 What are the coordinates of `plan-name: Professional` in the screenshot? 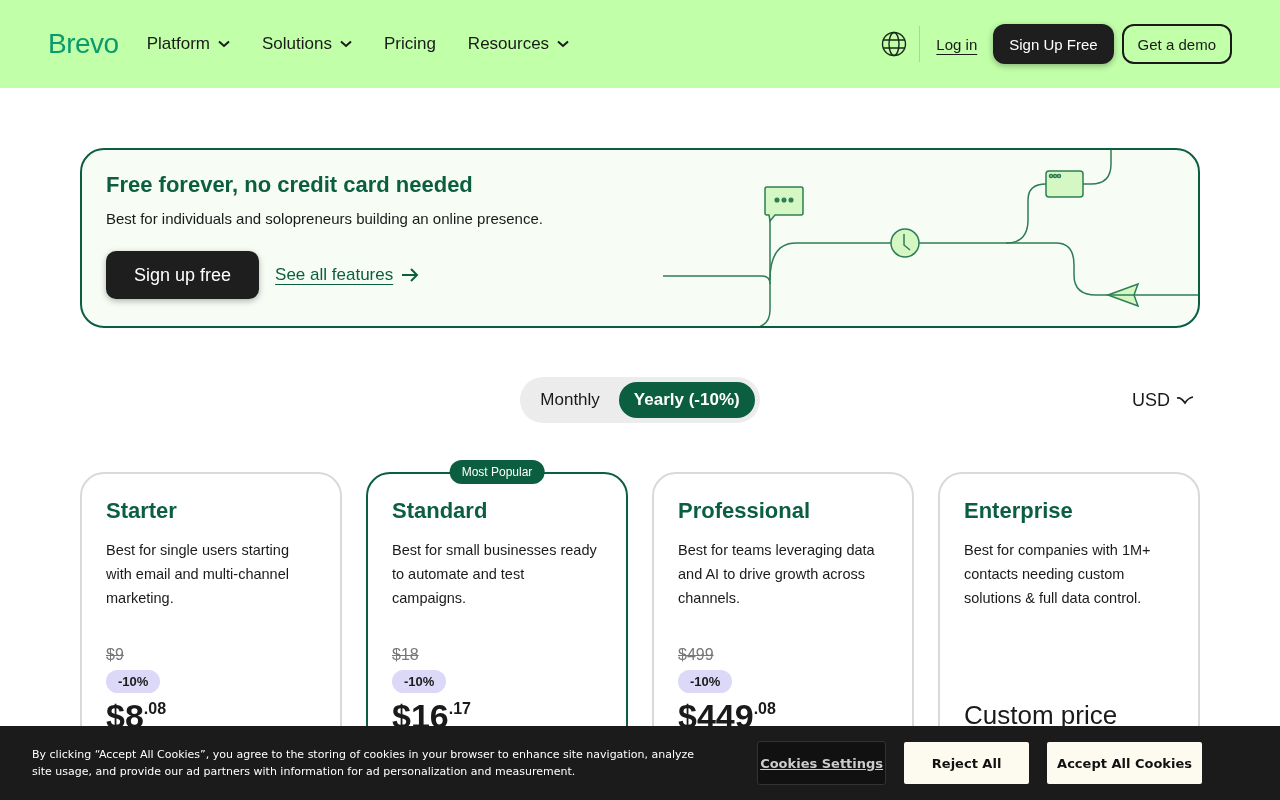 It's located at (744, 511).